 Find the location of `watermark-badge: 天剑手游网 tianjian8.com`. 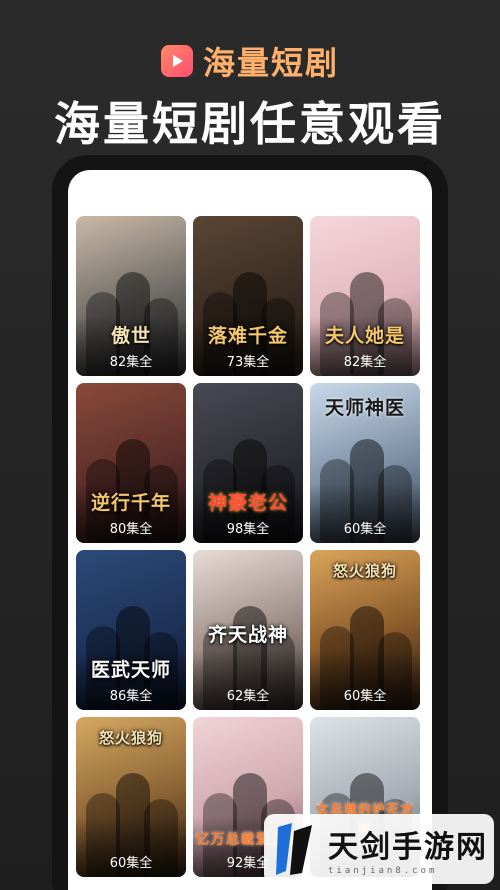

watermark-badge: 天剑手游网 tianjian8.com is located at coordinates (379, 849).